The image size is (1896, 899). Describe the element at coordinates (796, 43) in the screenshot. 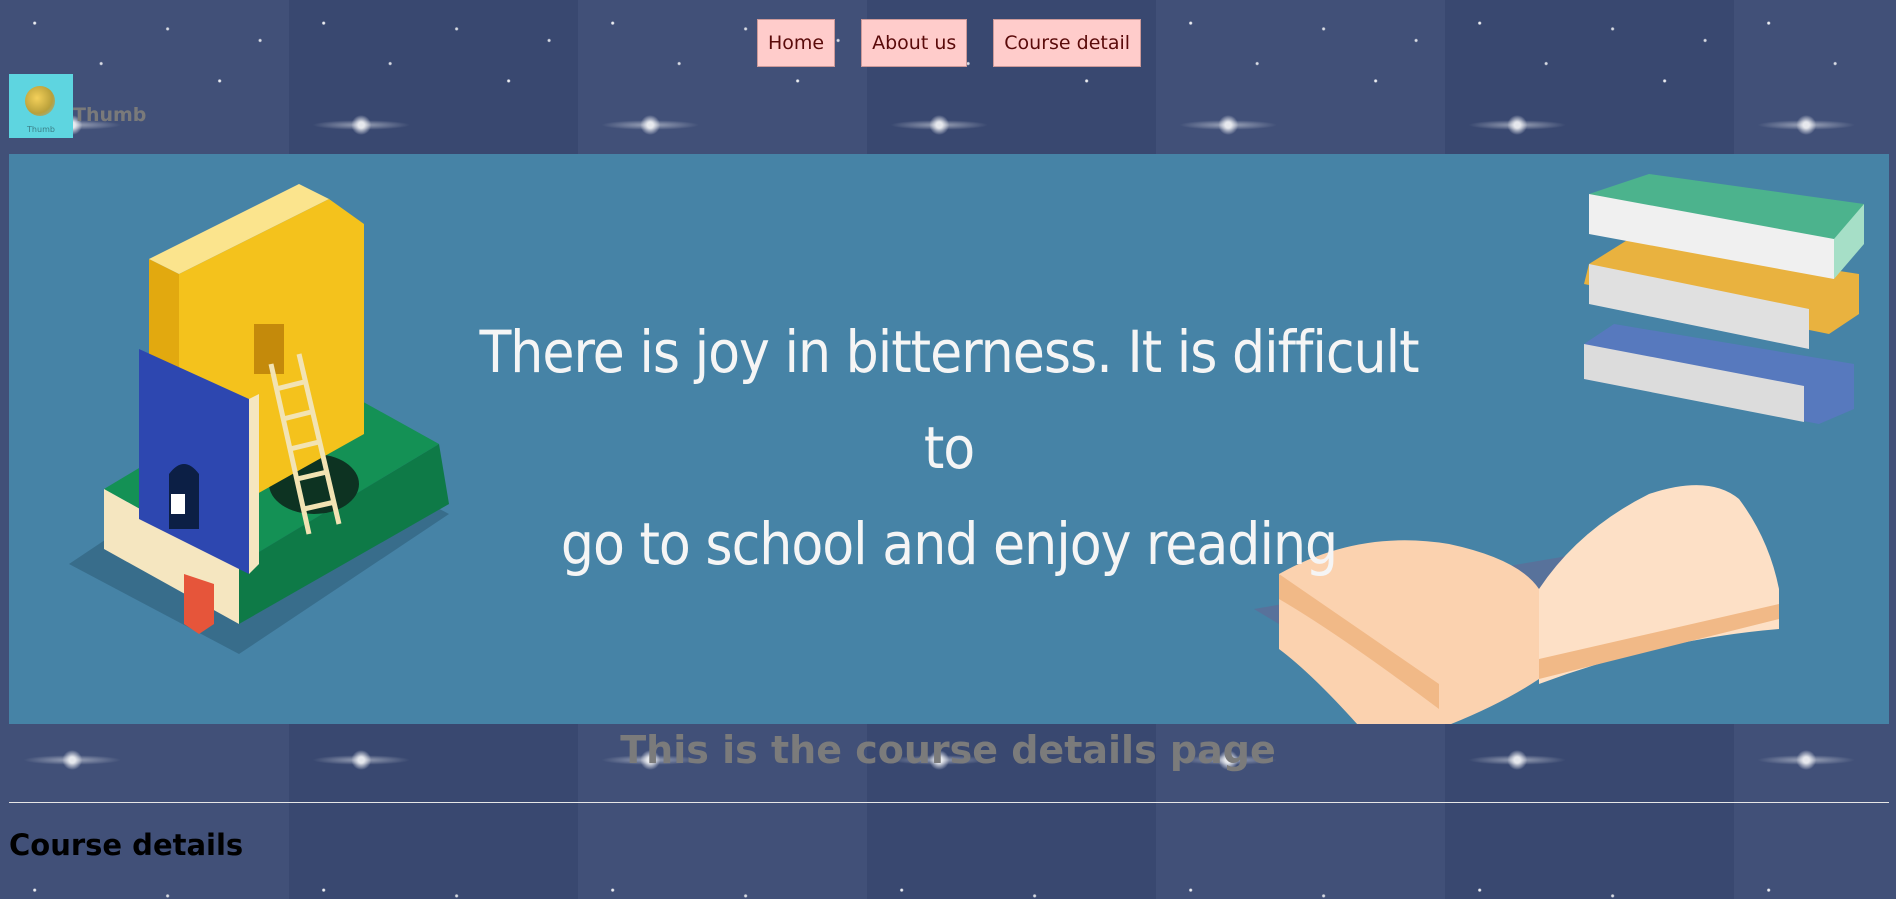

I see `nav-home-button: Home` at that location.